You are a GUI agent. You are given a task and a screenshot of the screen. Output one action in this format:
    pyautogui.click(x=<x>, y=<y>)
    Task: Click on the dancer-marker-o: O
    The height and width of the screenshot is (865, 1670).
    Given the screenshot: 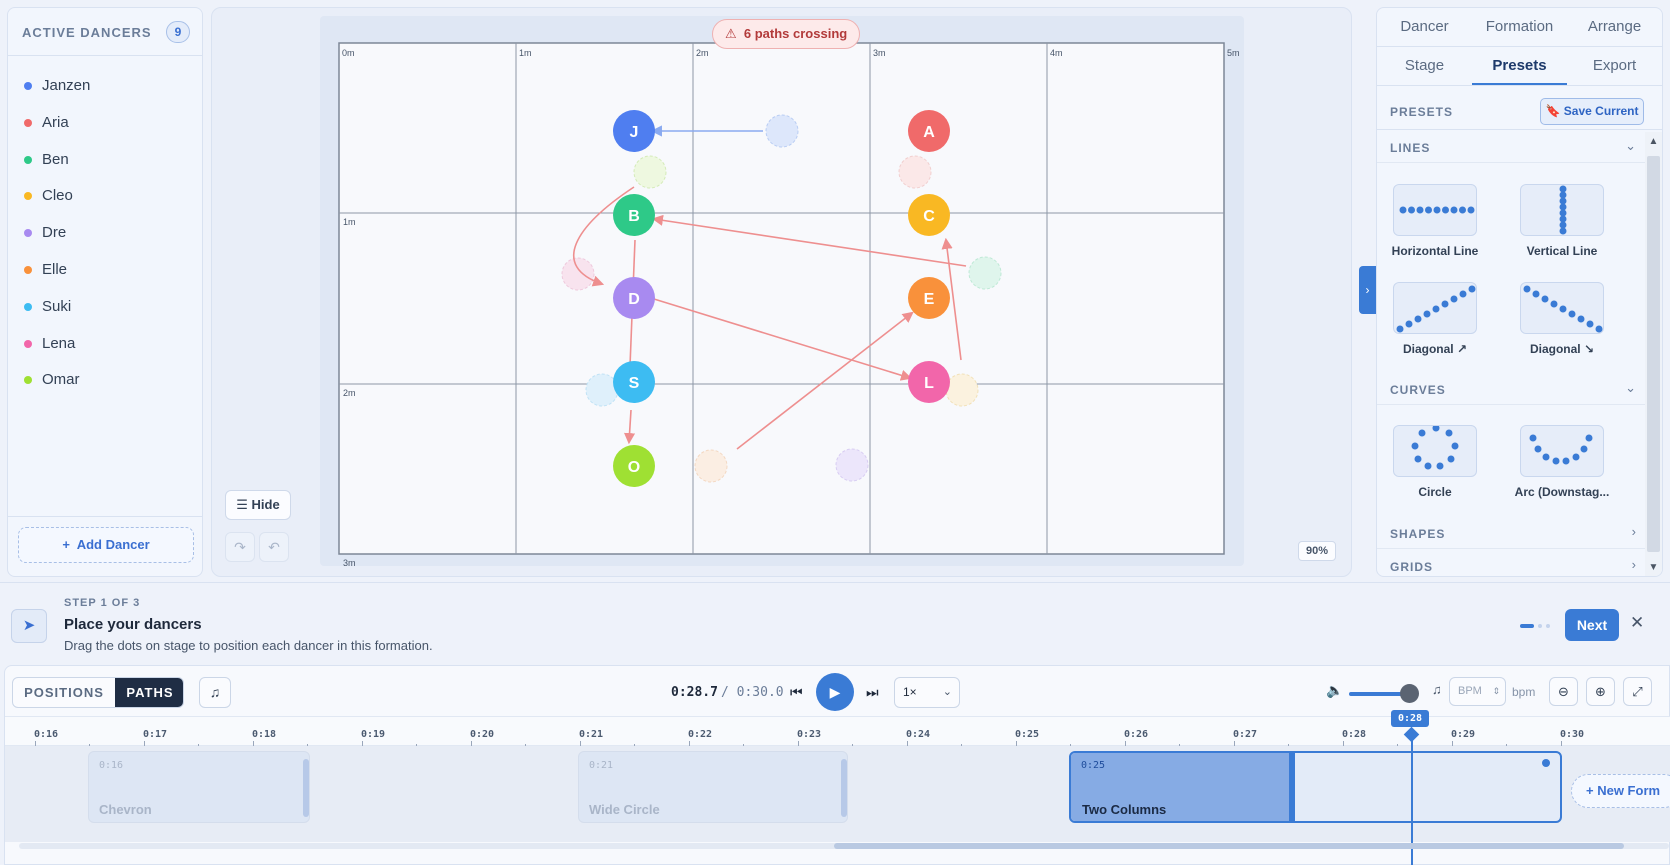 What is the action you would take?
    pyautogui.click(x=634, y=466)
    